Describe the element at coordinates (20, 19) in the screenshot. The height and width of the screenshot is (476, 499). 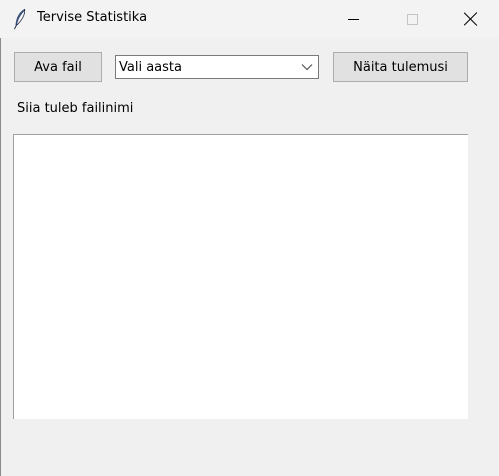
I see `feather-icon` at that location.